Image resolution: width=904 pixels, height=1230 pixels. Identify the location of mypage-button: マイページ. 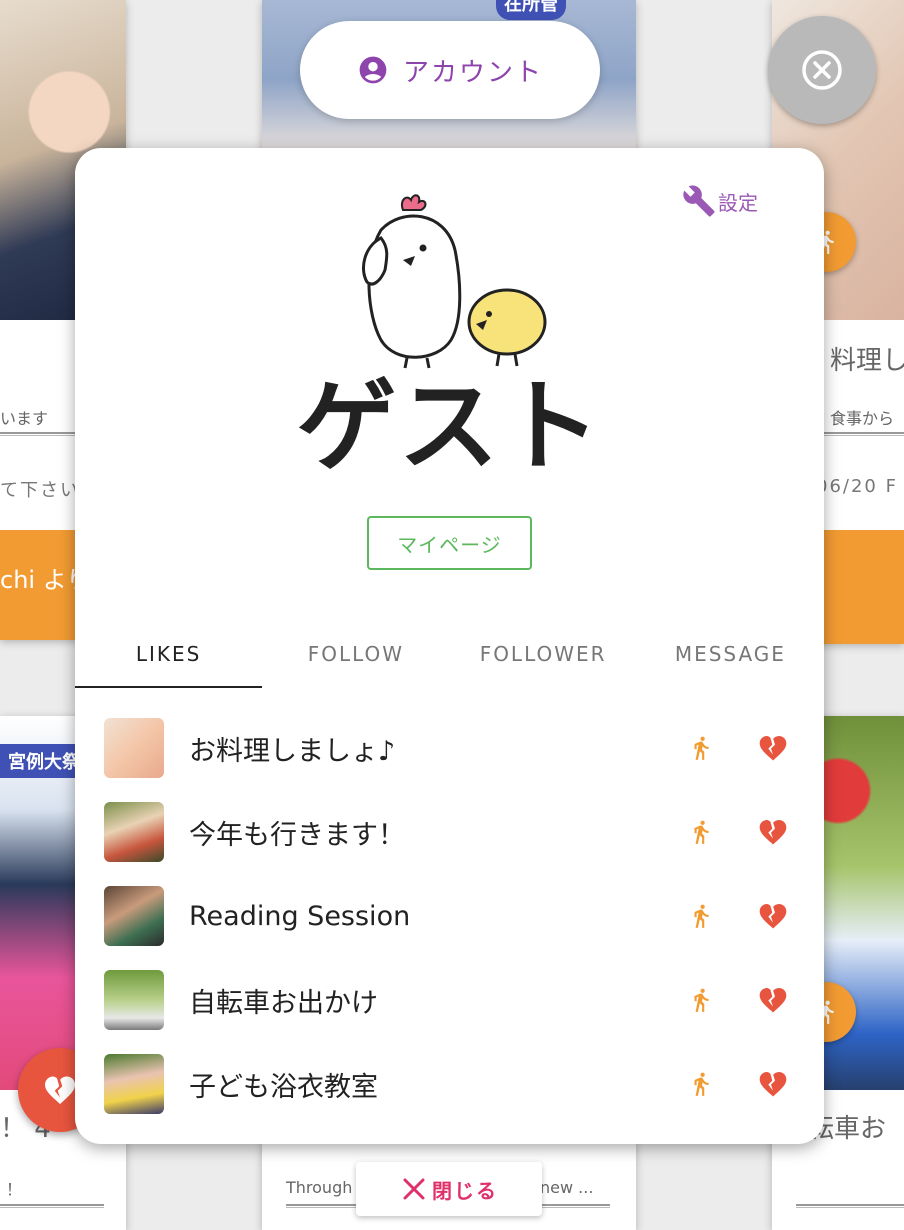
(449, 543).